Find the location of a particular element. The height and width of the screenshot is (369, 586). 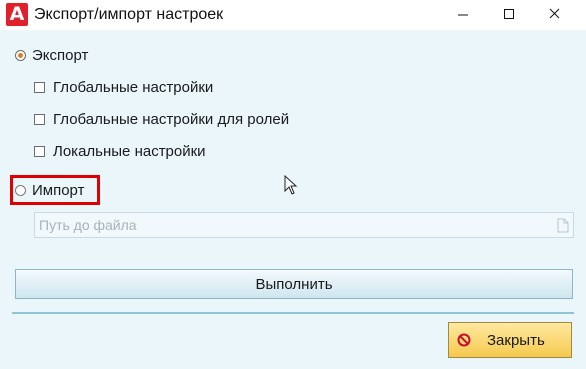

run-button-label: Выполнить is located at coordinates (294, 284).